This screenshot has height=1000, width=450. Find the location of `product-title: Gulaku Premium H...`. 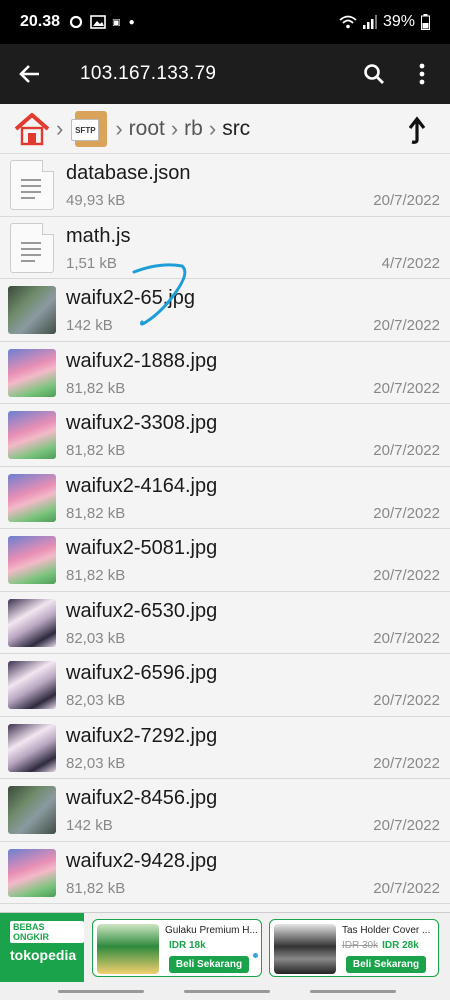

product-title: Gulaku Premium H... is located at coordinates (211, 930).